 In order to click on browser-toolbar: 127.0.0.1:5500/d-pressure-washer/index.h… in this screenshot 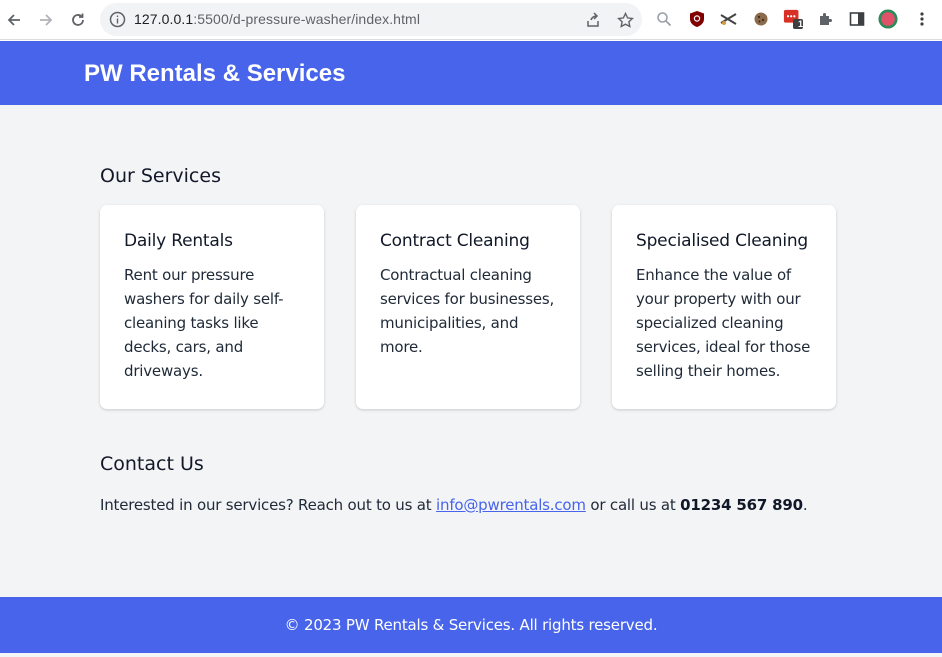, I will do `click(471, 20)`.